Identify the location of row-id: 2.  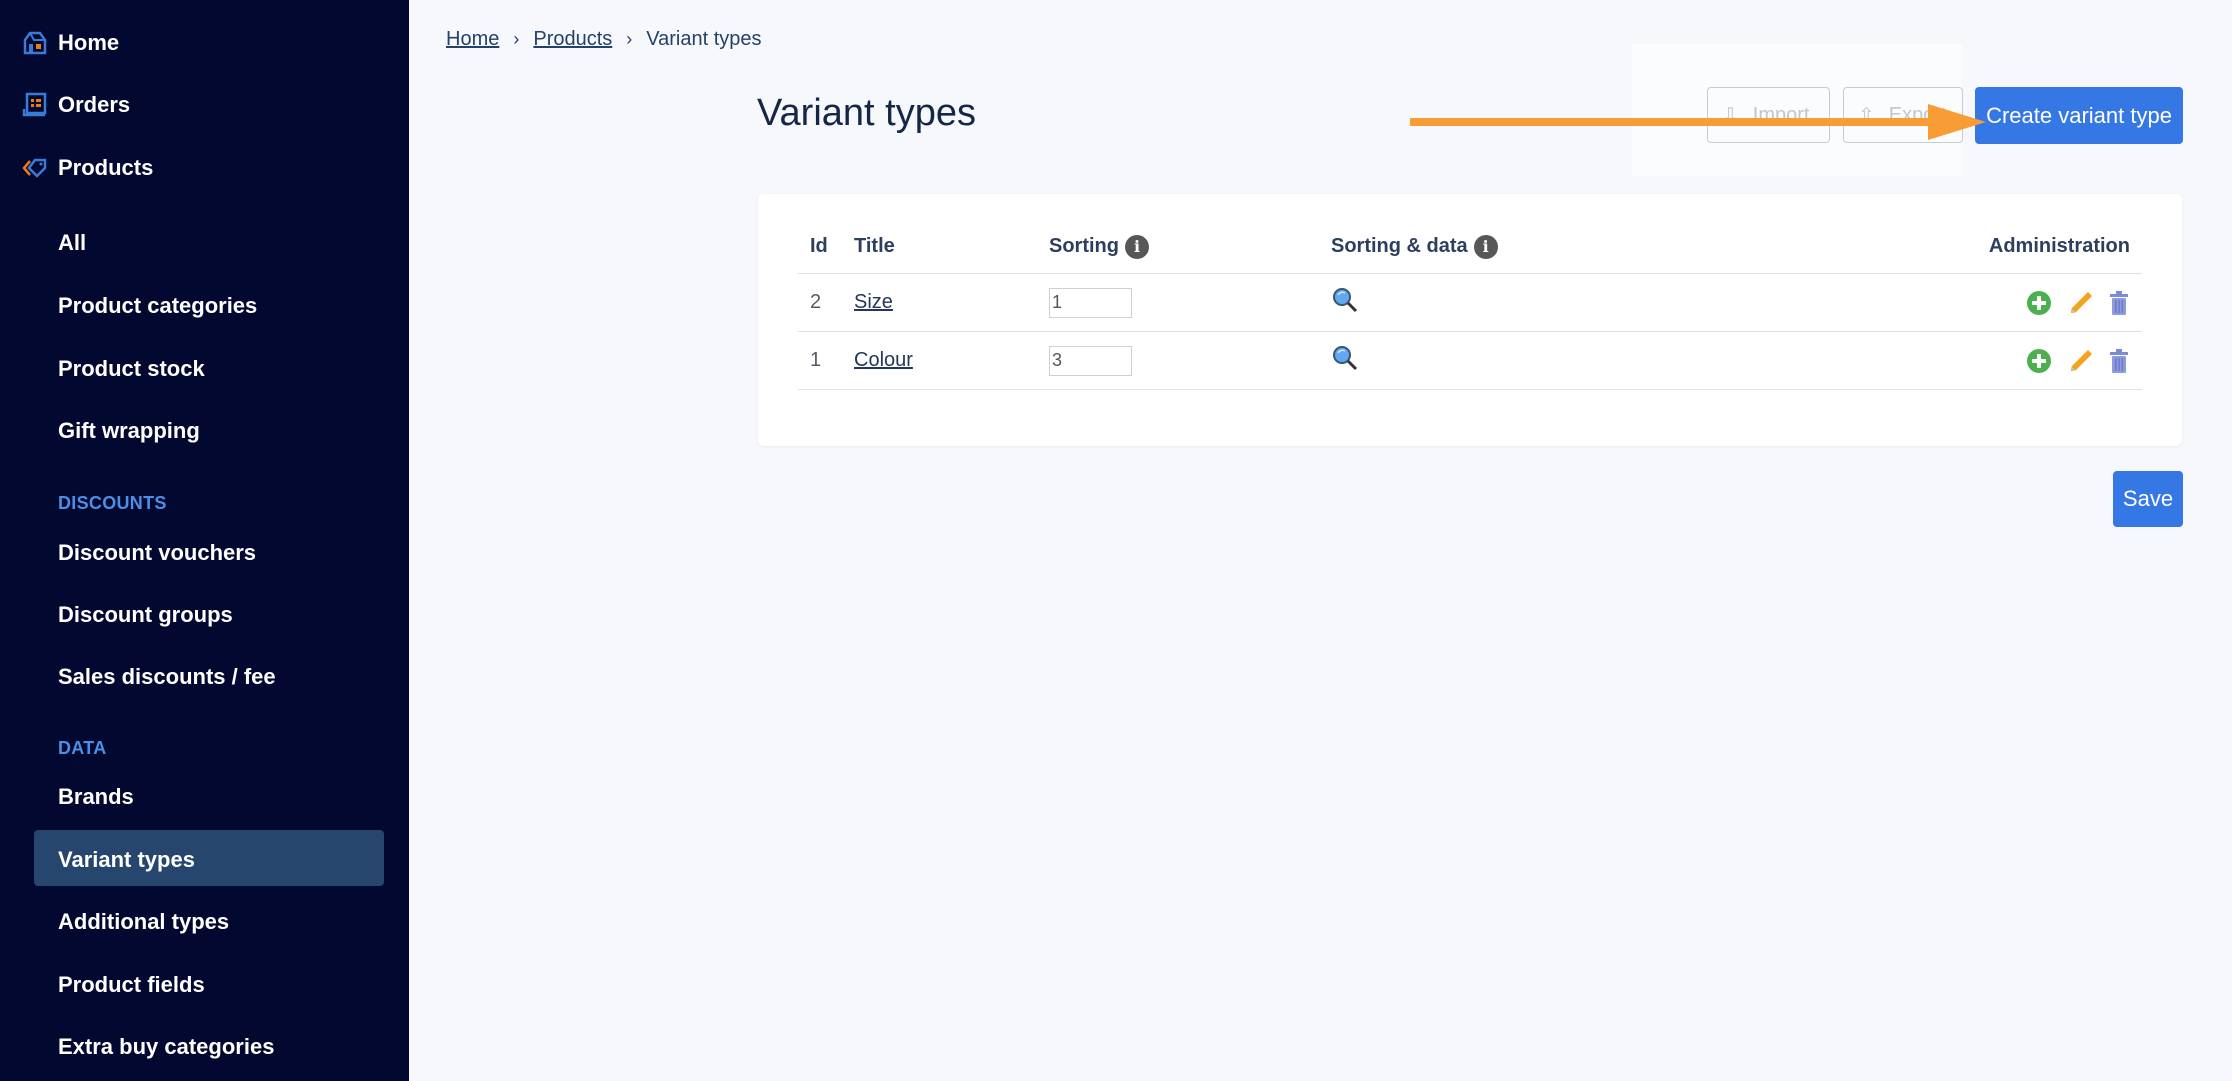
(816, 302).